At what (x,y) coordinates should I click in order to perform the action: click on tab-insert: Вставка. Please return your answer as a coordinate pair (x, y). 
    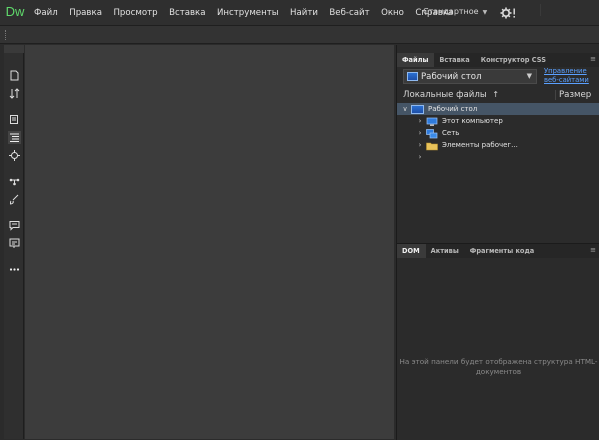
    Looking at the image, I should click on (454, 60).